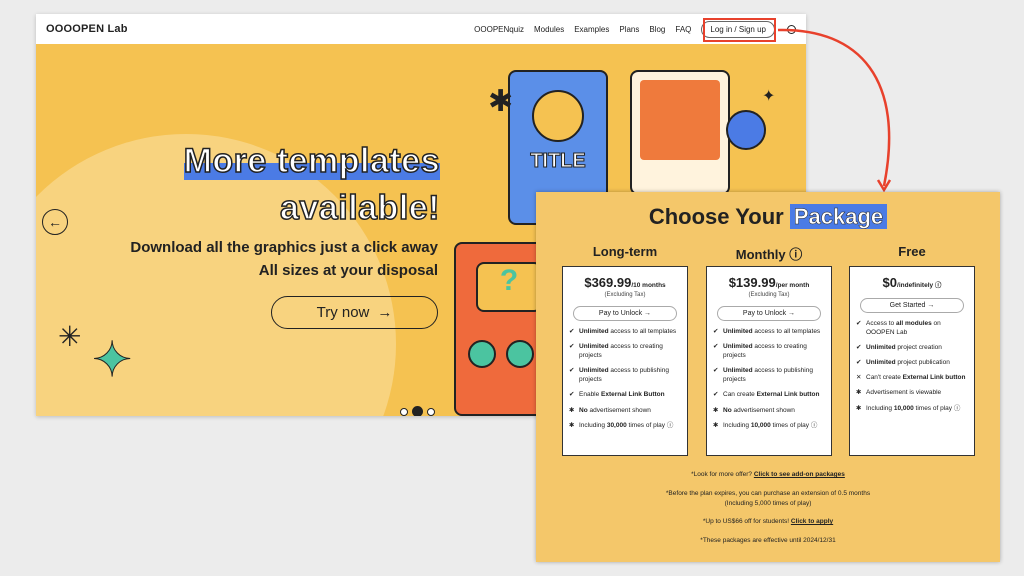 This screenshot has height=576, width=1024. What do you see at coordinates (625, 282) in the screenshot?
I see `plan-price: $369.99/10 months` at bounding box center [625, 282].